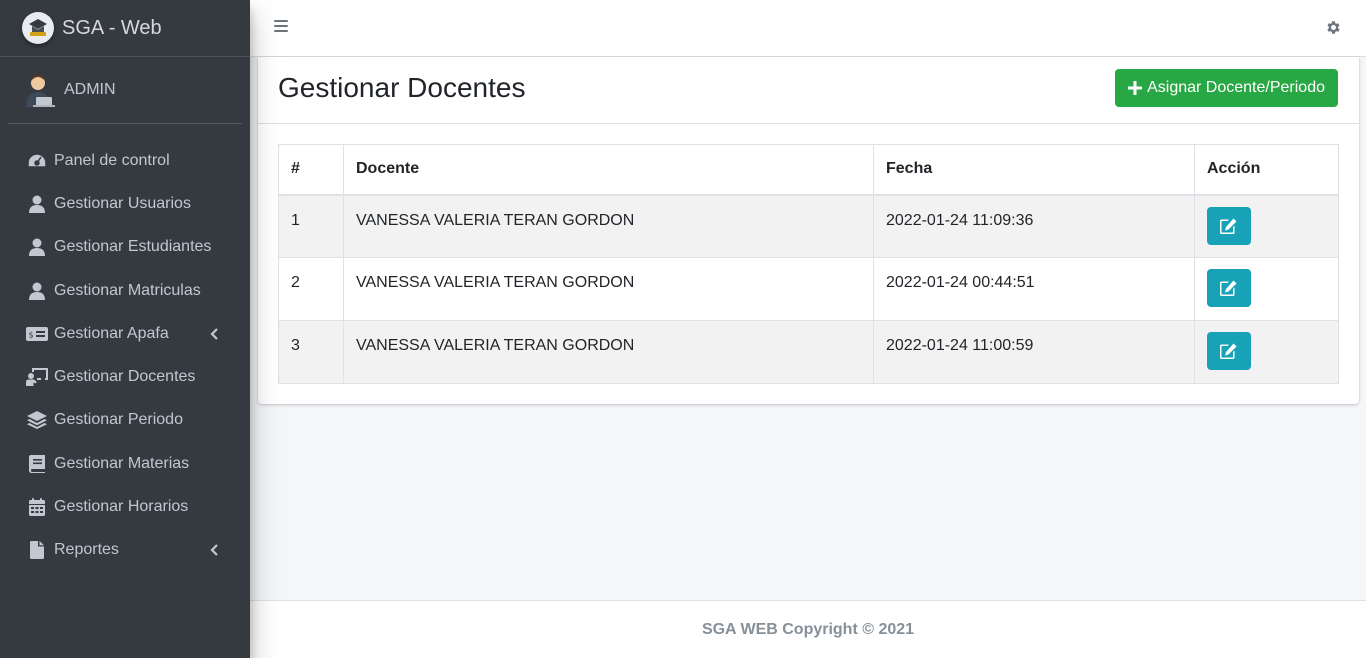 Image resolution: width=1366 pixels, height=658 pixels. Describe the element at coordinates (37, 550) in the screenshot. I see `file-icon` at that location.